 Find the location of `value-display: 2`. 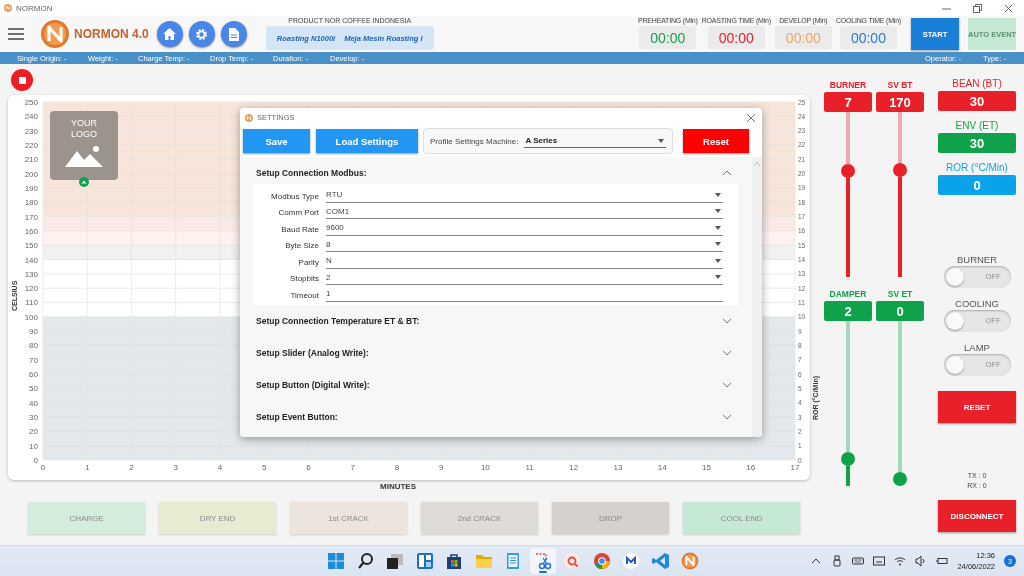

value-display: 2 is located at coordinates (848, 311).